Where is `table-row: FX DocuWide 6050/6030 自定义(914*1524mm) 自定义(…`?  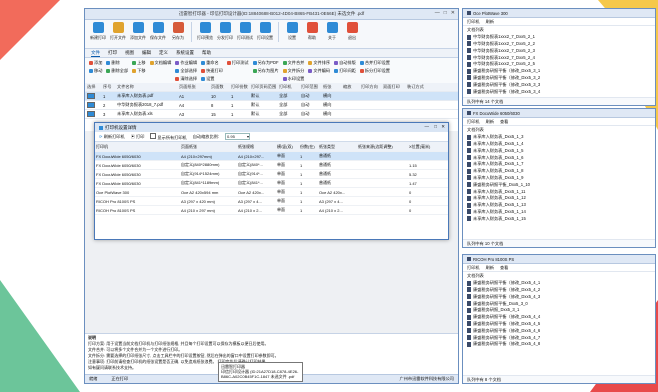
table-row: FX DocuWide 6050/6030 自定义(914*1524mm) 自定义(… is located at coordinates (271, 174).